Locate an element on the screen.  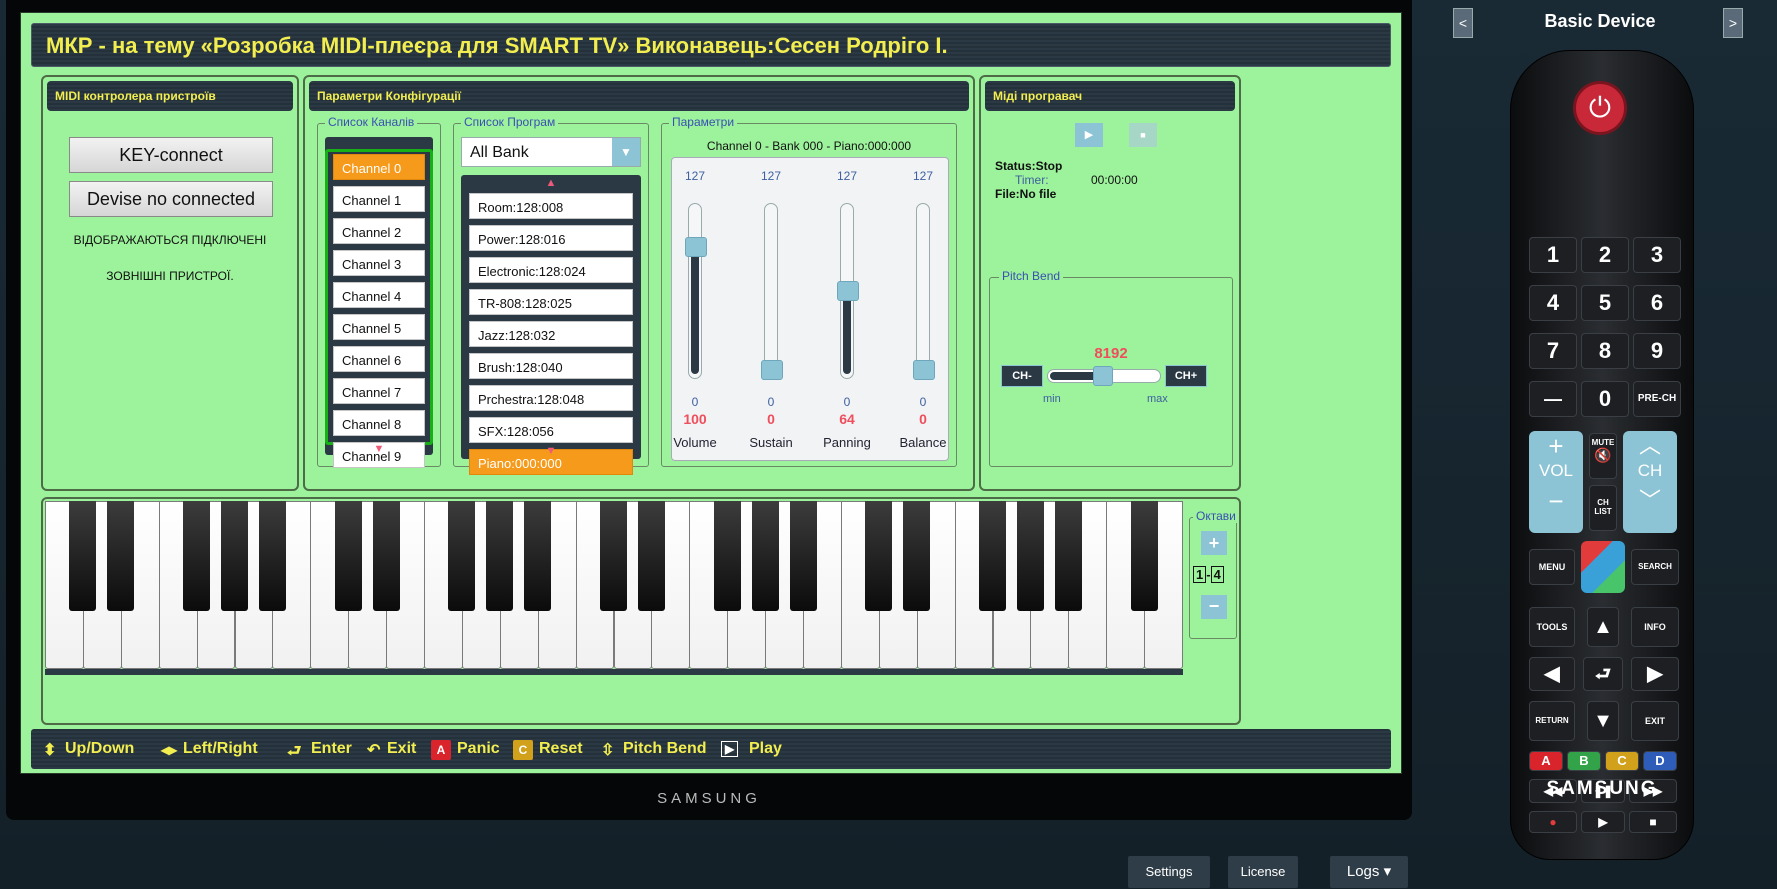
record-button: ● is located at coordinates (1553, 822).